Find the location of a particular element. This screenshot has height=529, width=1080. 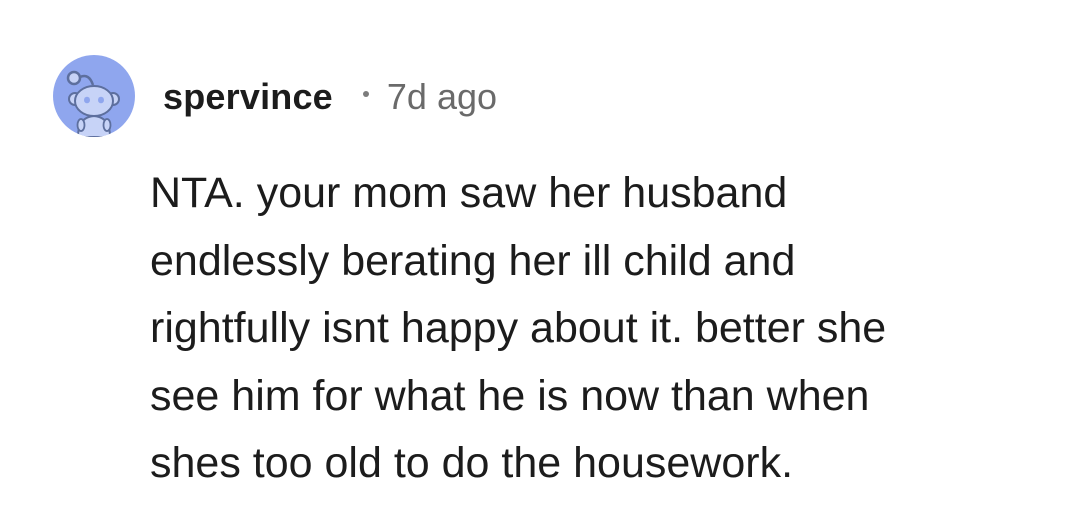

comment-line: NTA. your mom saw her husband is located at coordinates (469, 193).